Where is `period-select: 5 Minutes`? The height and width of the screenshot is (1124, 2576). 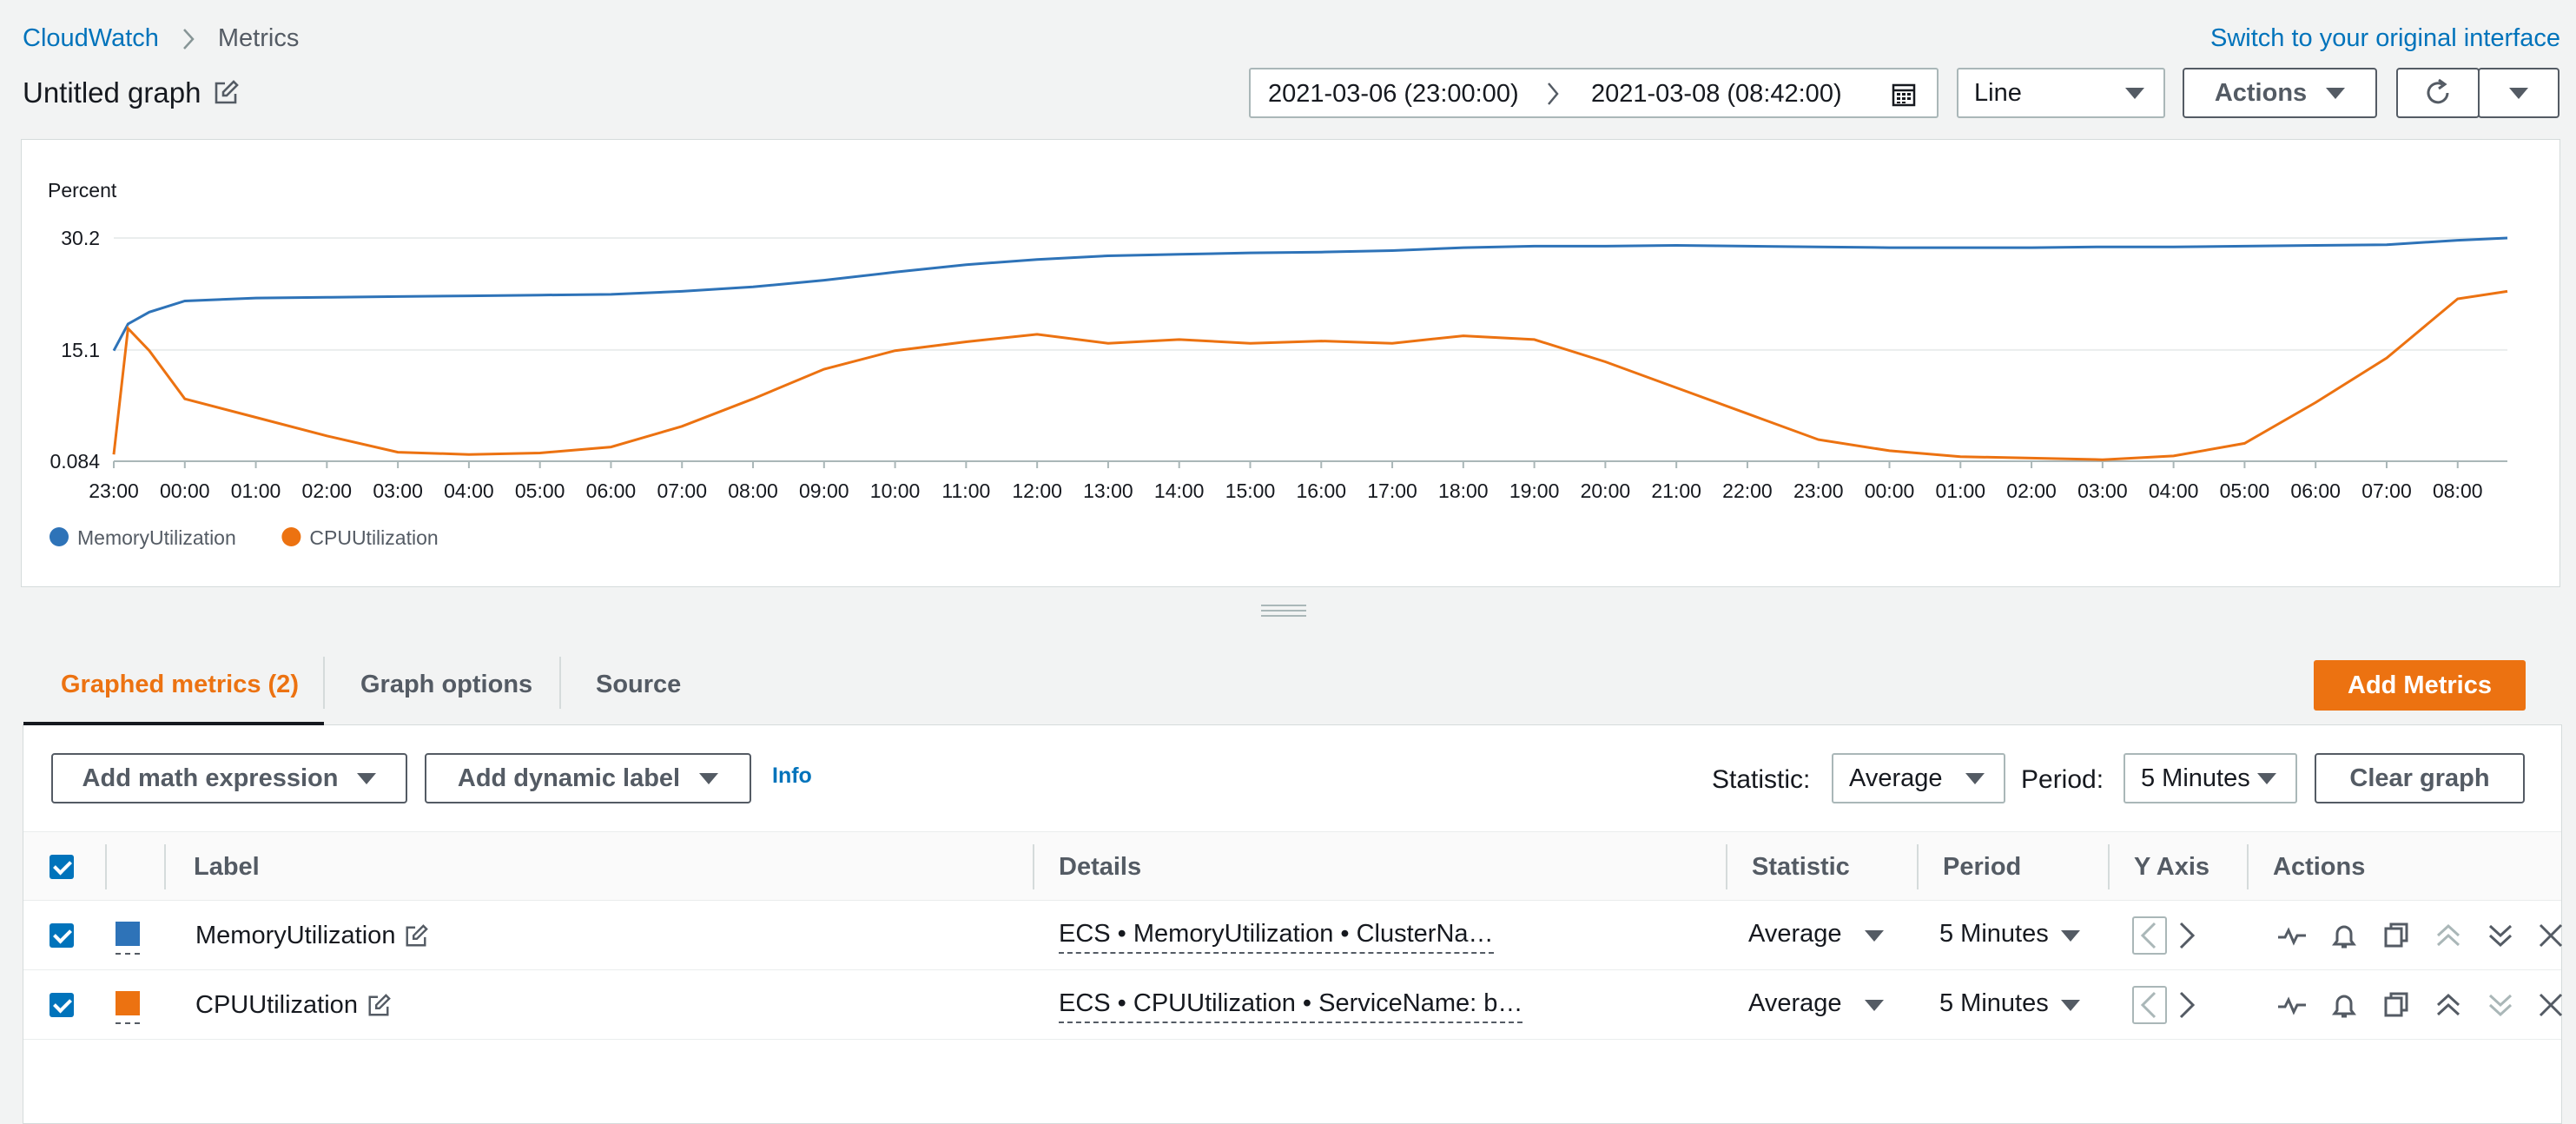
period-select: 5 Minutes is located at coordinates (2210, 778).